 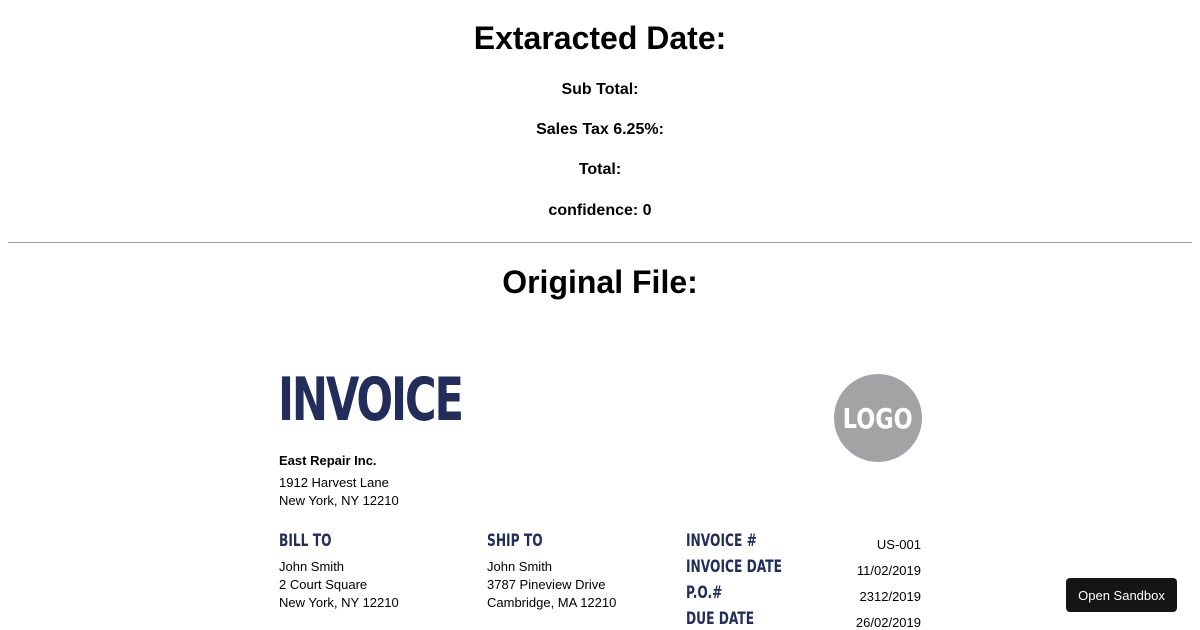 I want to click on po-number-label: P.O.#, so click(x=704, y=593).